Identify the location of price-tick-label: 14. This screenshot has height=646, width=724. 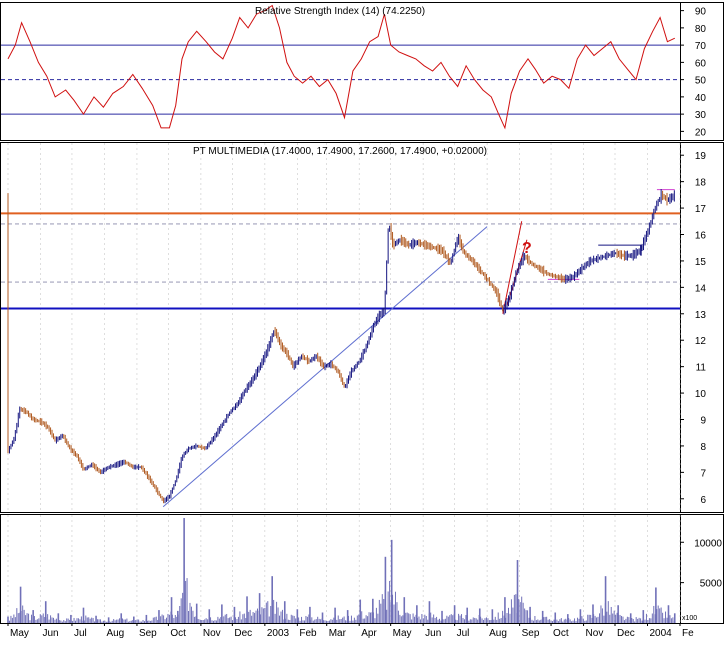
(701, 288).